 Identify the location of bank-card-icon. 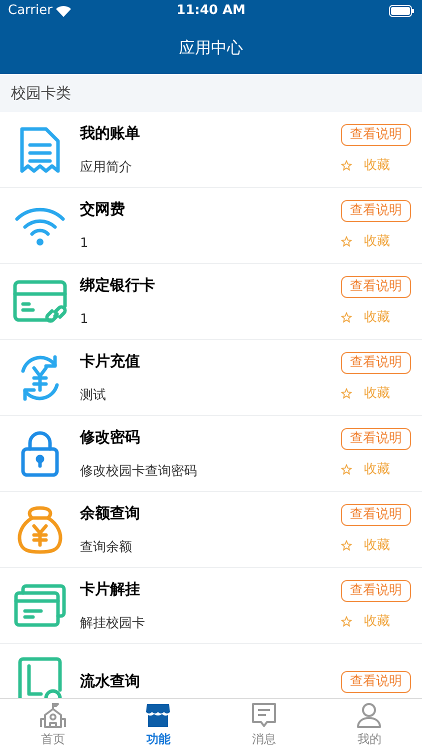
(40, 302).